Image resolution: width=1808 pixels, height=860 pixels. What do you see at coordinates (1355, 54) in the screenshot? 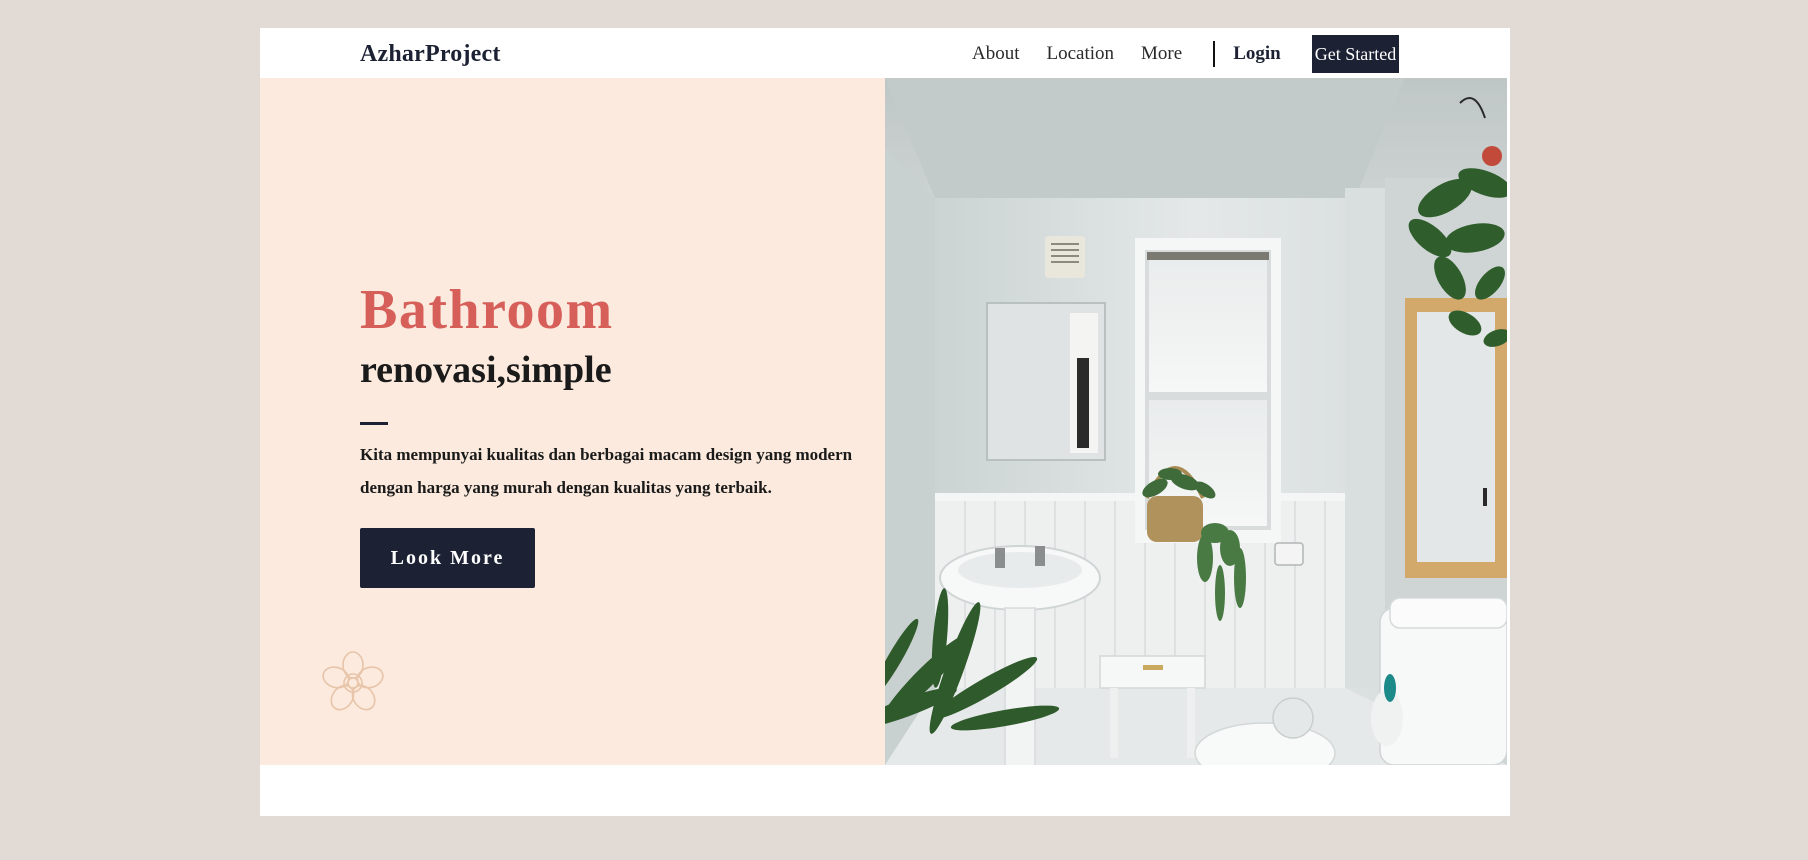
I see `get-started-button: Get Started` at bounding box center [1355, 54].